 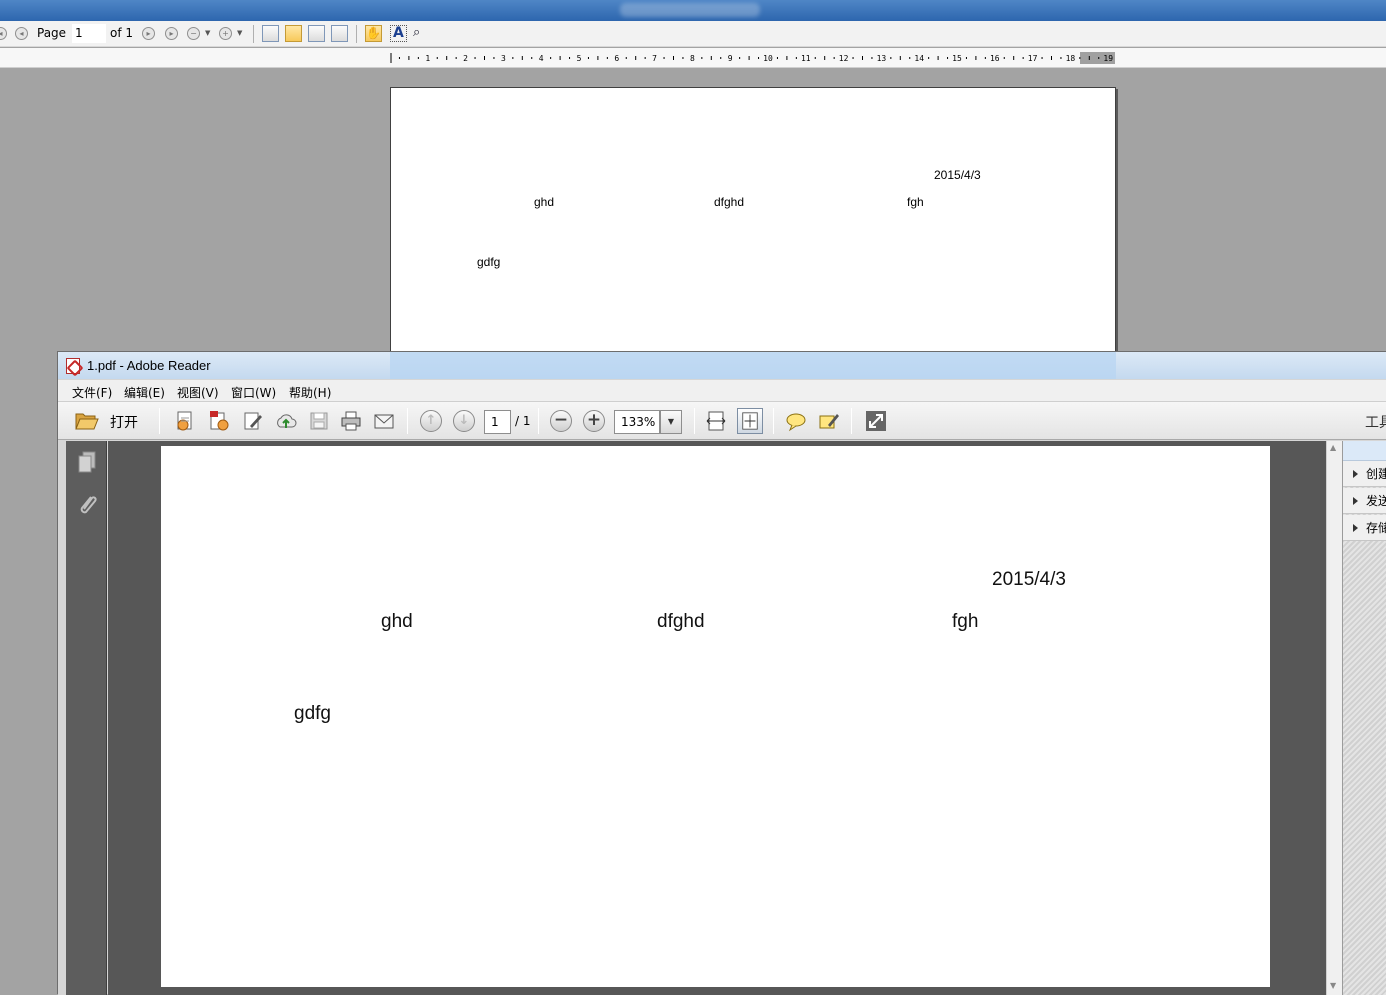 I want to click on window-title: 1.pdf - Adobe Reader, so click(x=149, y=365).